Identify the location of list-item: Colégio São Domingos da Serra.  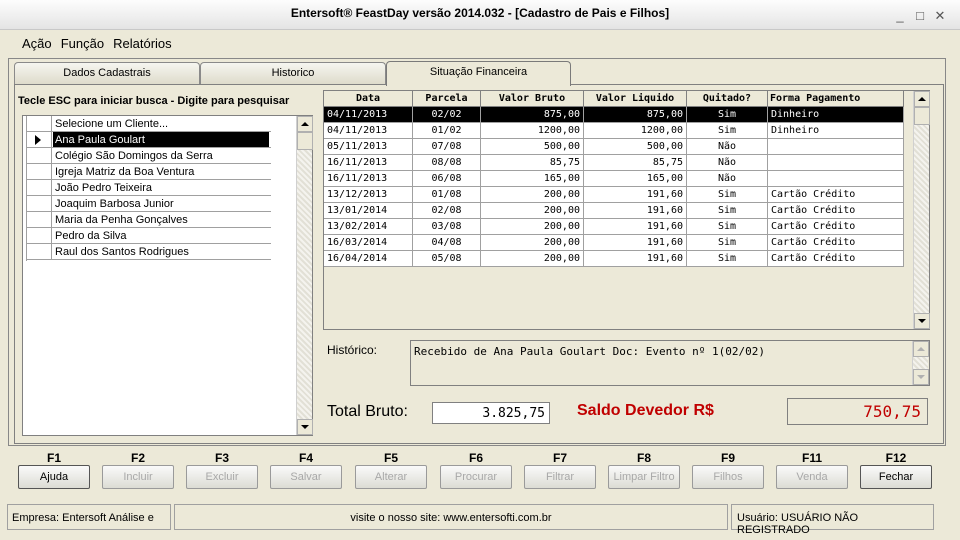
(148, 156).